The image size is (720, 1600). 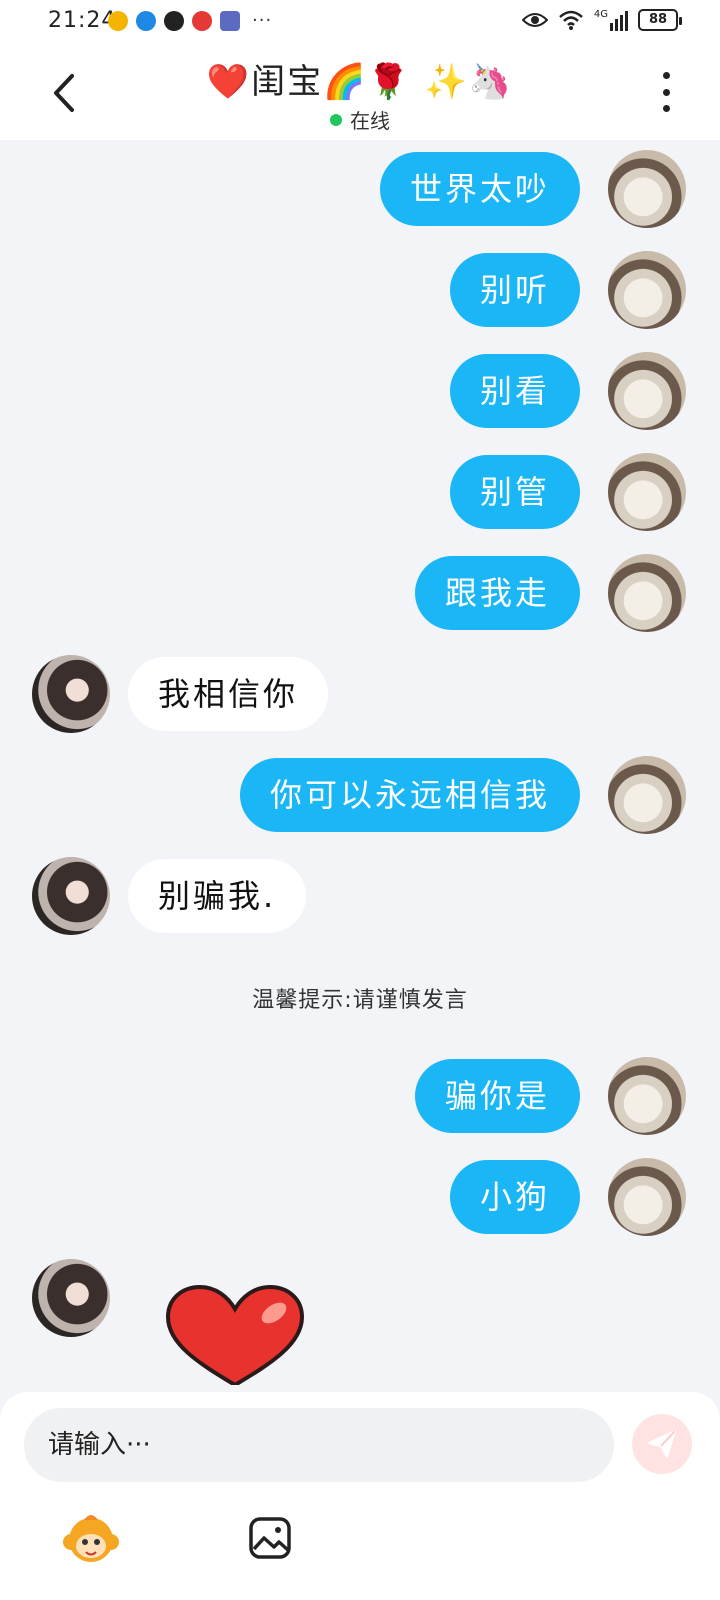 I want to click on message-row: 小狗, so click(x=360, y=1198).